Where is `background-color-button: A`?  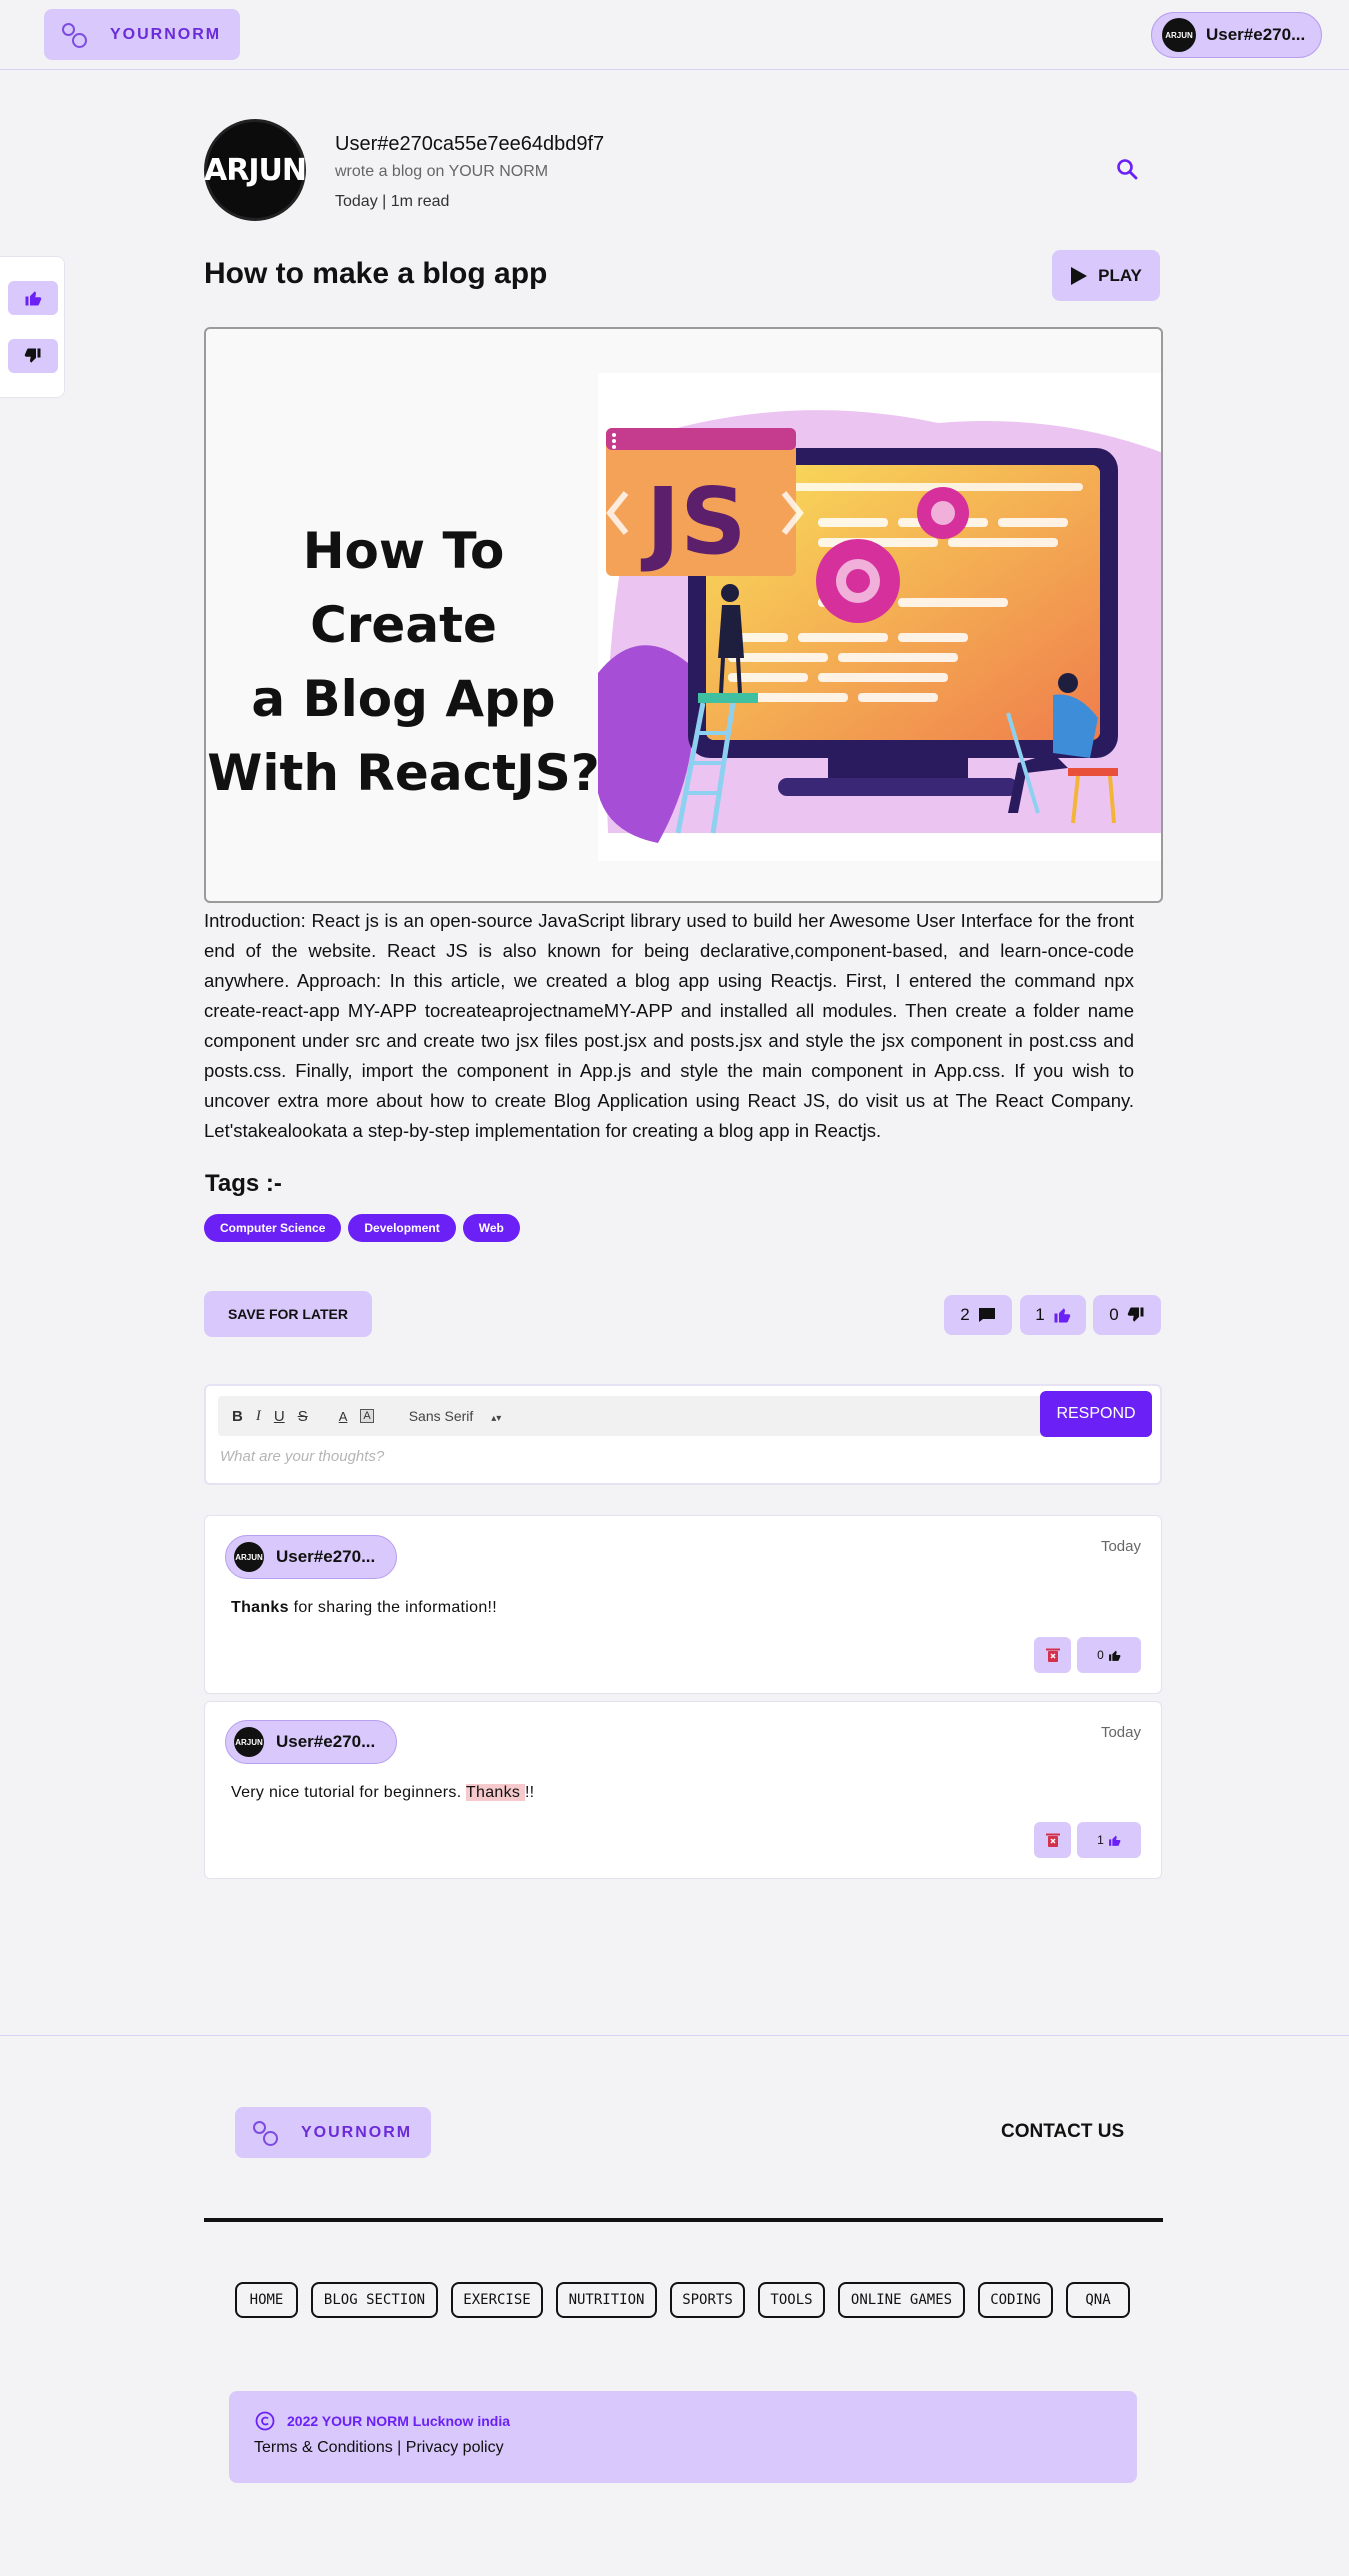 background-color-button: A is located at coordinates (367, 1416).